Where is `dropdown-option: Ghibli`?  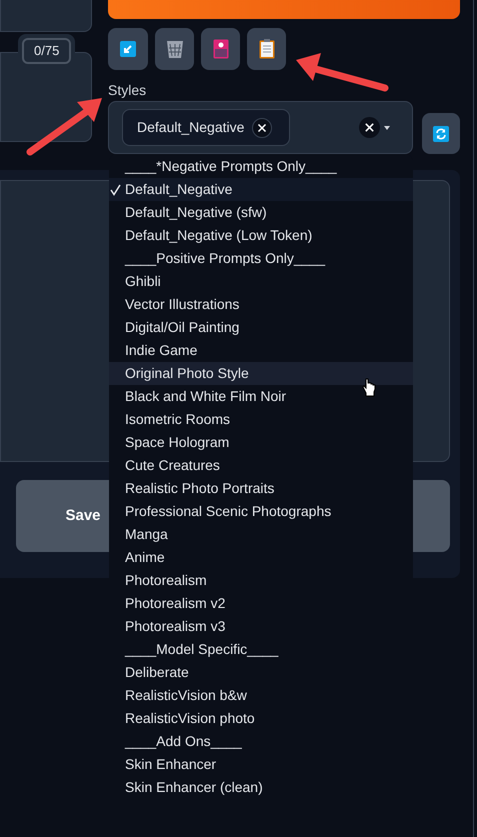
dropdown-option: Ghibli is located at coordinates (261, 281).